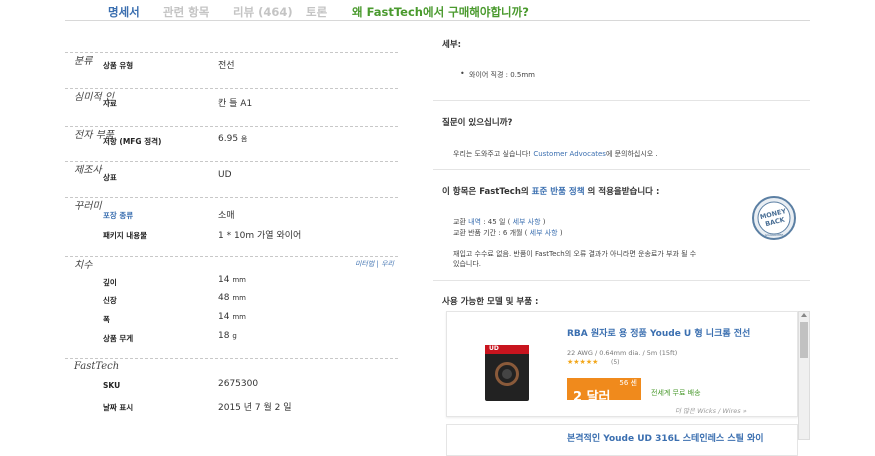  Describe the element at coordinates (231, 204) in the screenshot. I see `spec-section-package: 꾸러미` at that location.